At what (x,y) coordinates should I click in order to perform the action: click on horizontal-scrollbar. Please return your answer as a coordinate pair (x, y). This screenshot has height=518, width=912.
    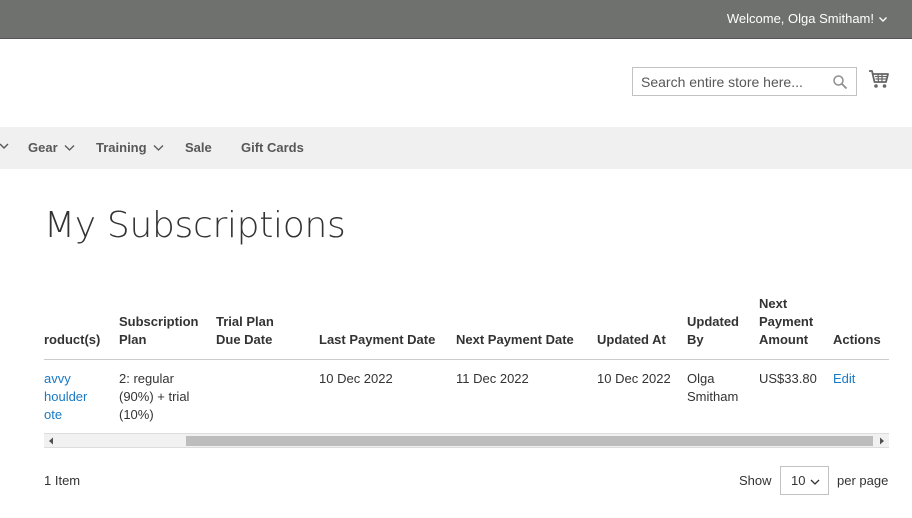
    Looking at the image, I should click on (466, 440).